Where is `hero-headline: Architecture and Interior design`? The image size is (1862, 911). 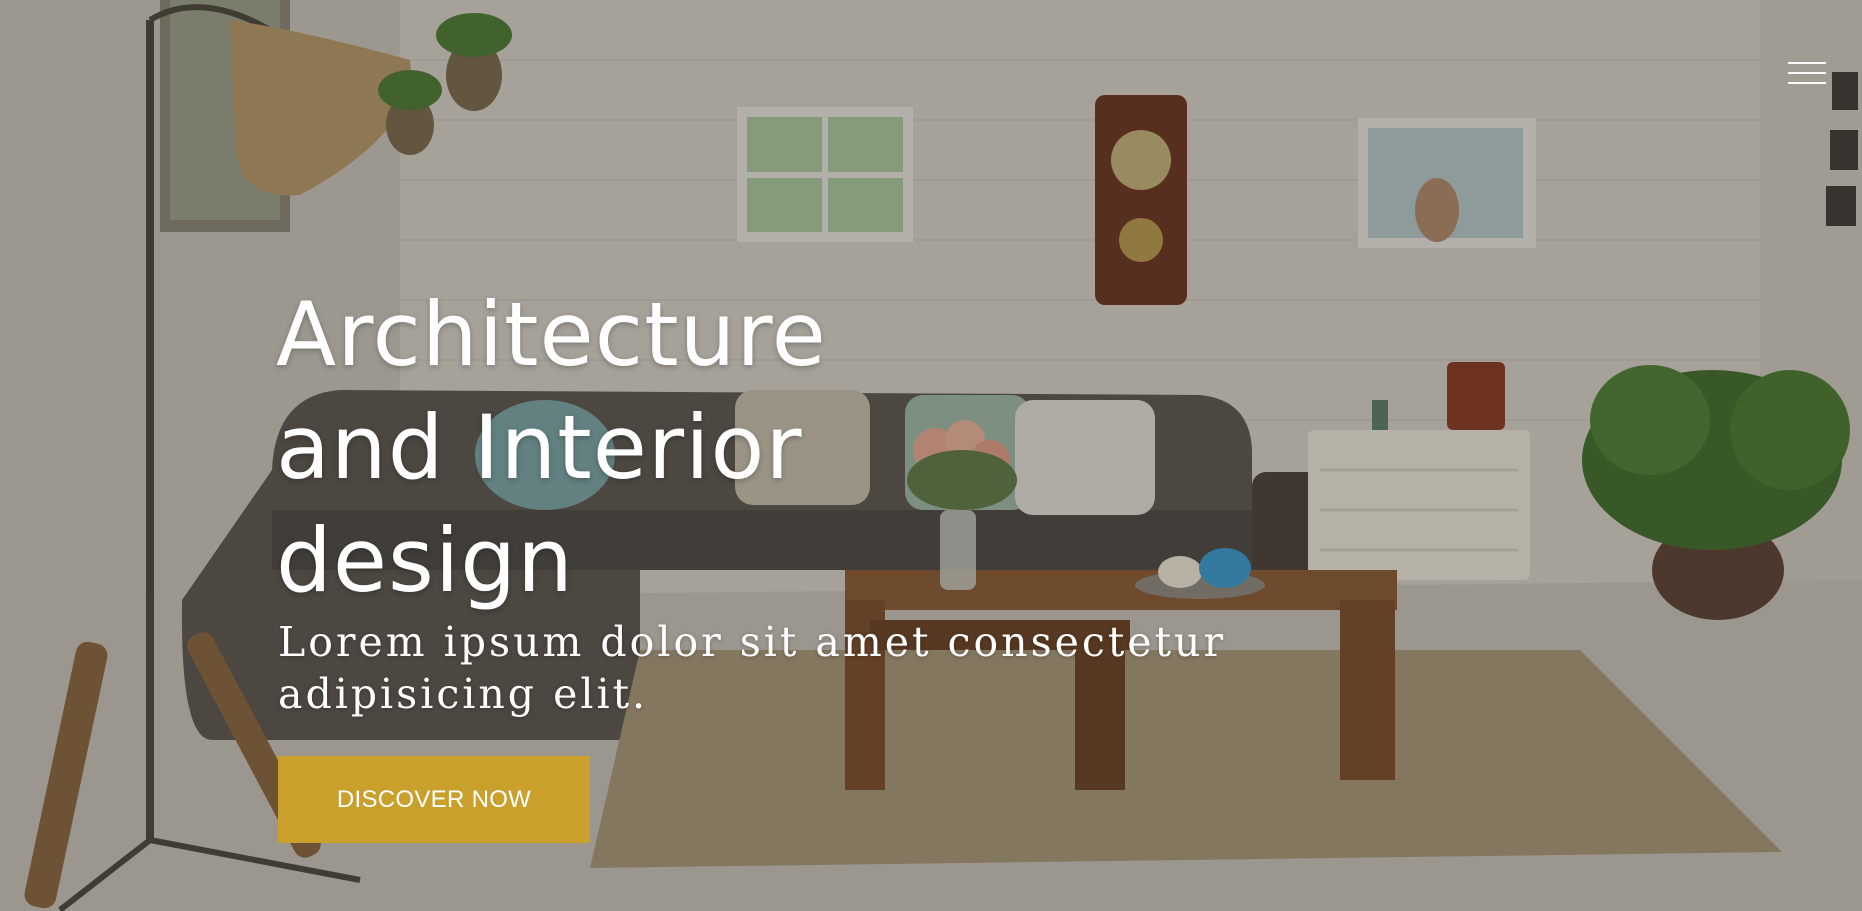 hero-headline: Architecture and Interior design is located at coordinates (626, 447).